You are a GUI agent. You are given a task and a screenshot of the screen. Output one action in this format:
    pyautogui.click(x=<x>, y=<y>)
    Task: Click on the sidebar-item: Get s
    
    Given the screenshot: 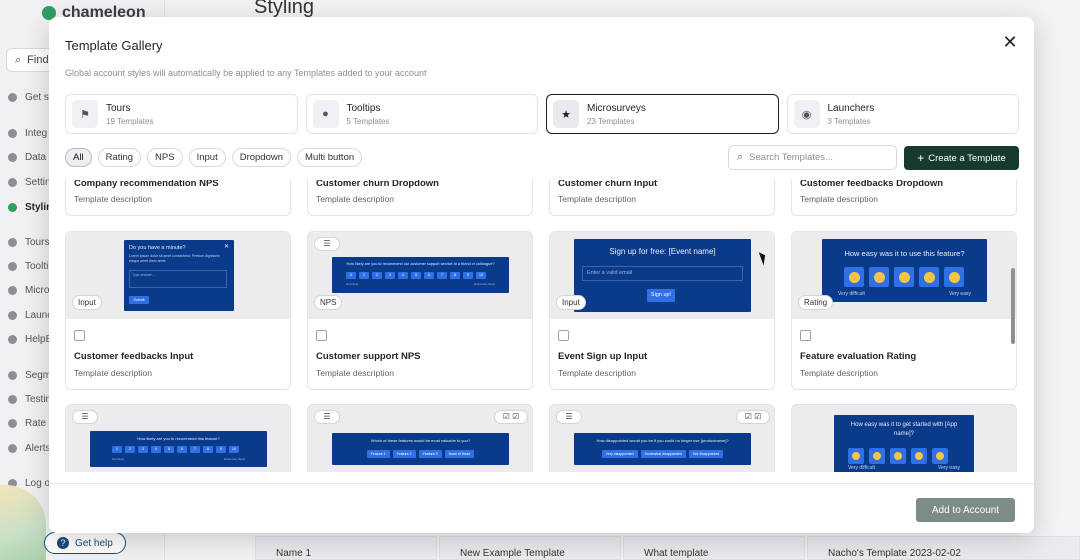 What is the action you would take?
    pyautogui.click(x=28, y=97)
    